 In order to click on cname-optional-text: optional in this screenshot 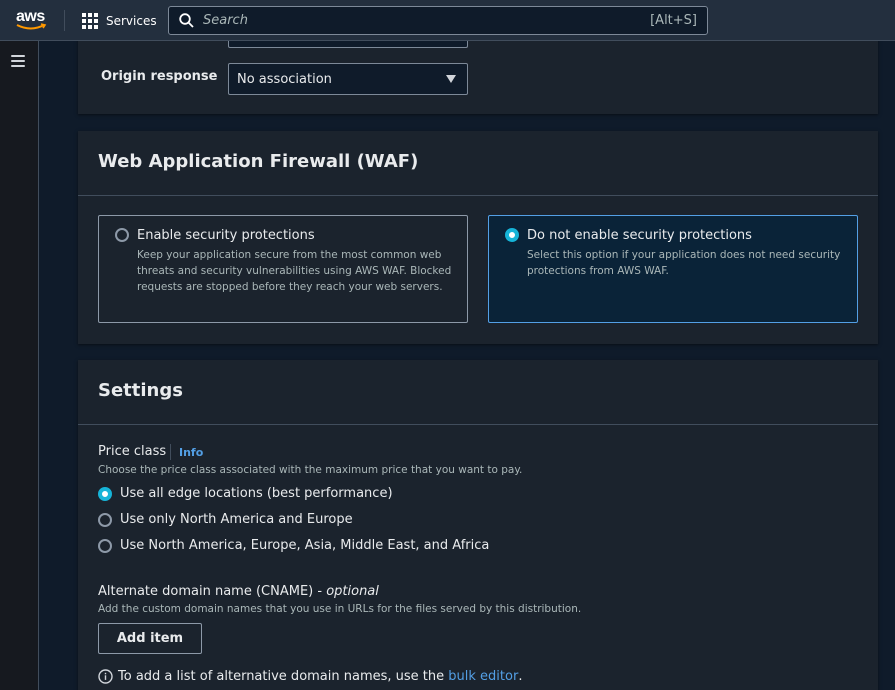, I will do `click(352, 591)`.